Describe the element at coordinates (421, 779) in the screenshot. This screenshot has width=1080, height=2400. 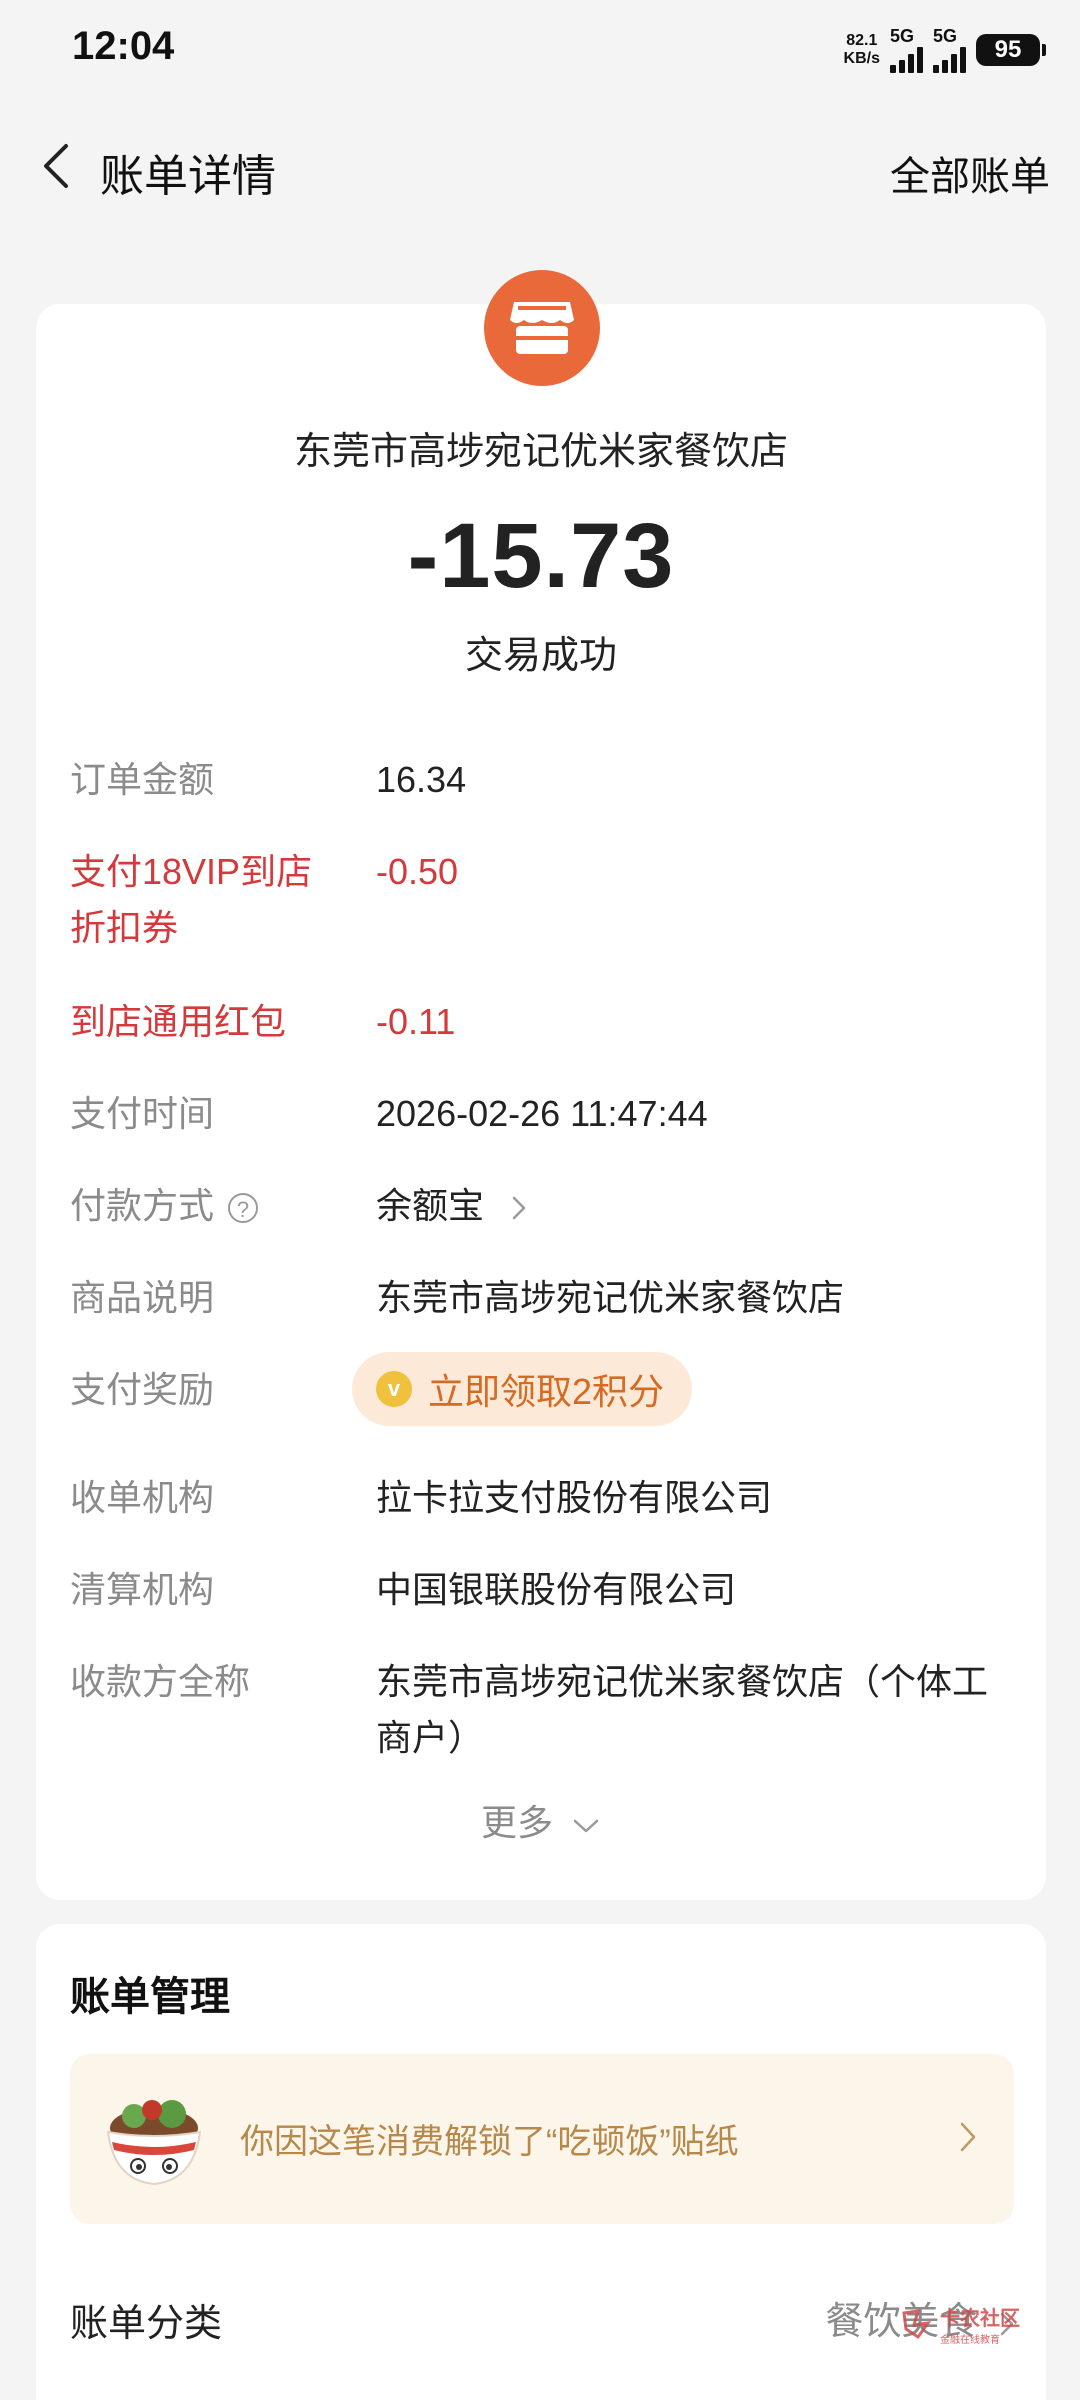
I see `order-amount-value: 16.34` at that location.